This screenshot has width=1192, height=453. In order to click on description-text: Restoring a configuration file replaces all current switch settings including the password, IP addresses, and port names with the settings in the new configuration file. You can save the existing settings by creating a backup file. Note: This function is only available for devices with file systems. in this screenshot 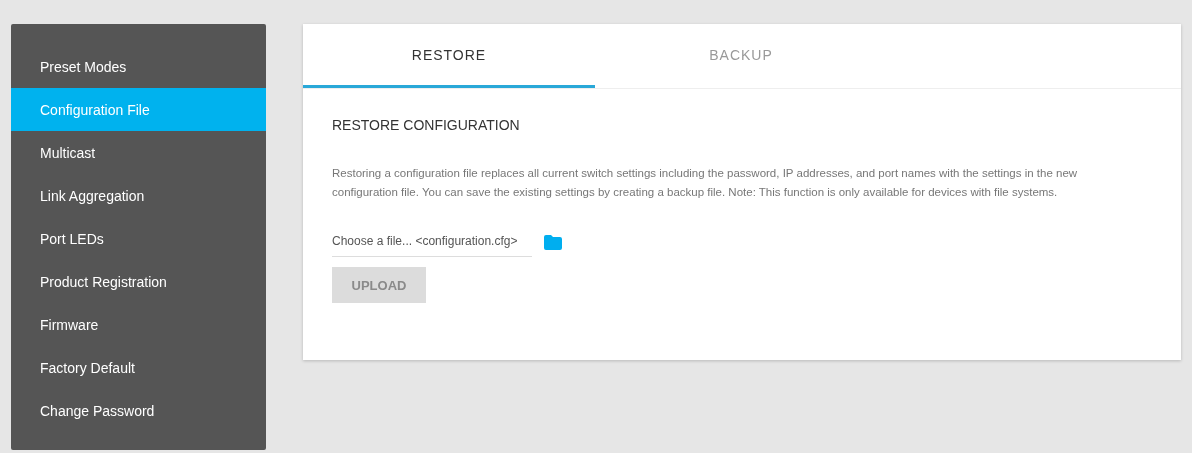, I will do `click(705, 183)`.